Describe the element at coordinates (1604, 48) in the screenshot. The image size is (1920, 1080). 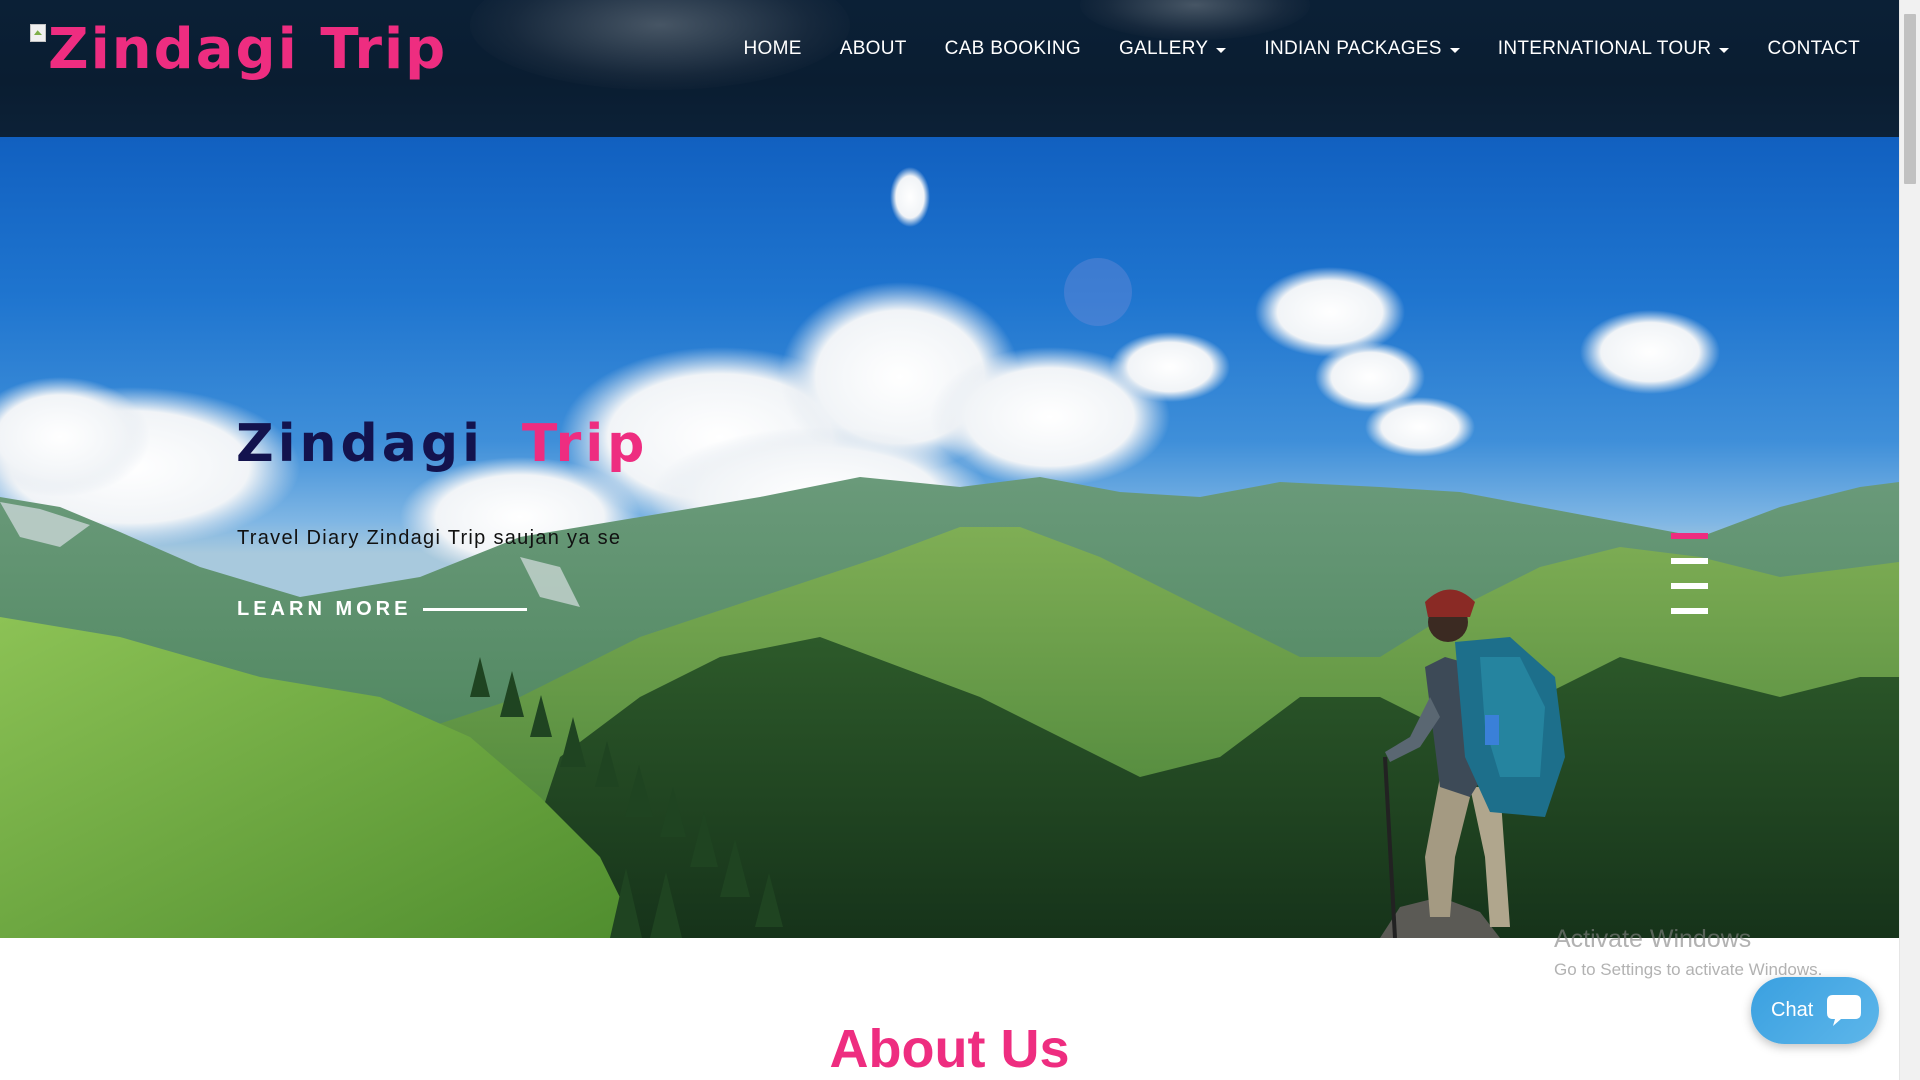
I see `nav-international-tour-label: INTERNATIONAL TOUR` at that location.